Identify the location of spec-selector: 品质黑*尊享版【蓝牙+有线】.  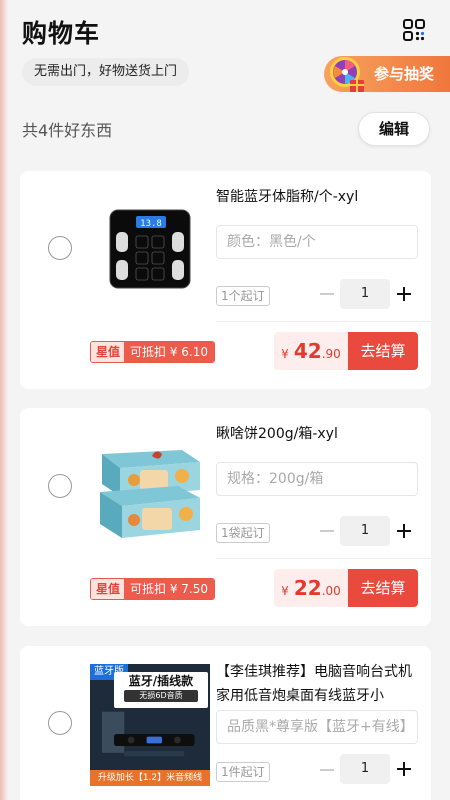
(317, 727).